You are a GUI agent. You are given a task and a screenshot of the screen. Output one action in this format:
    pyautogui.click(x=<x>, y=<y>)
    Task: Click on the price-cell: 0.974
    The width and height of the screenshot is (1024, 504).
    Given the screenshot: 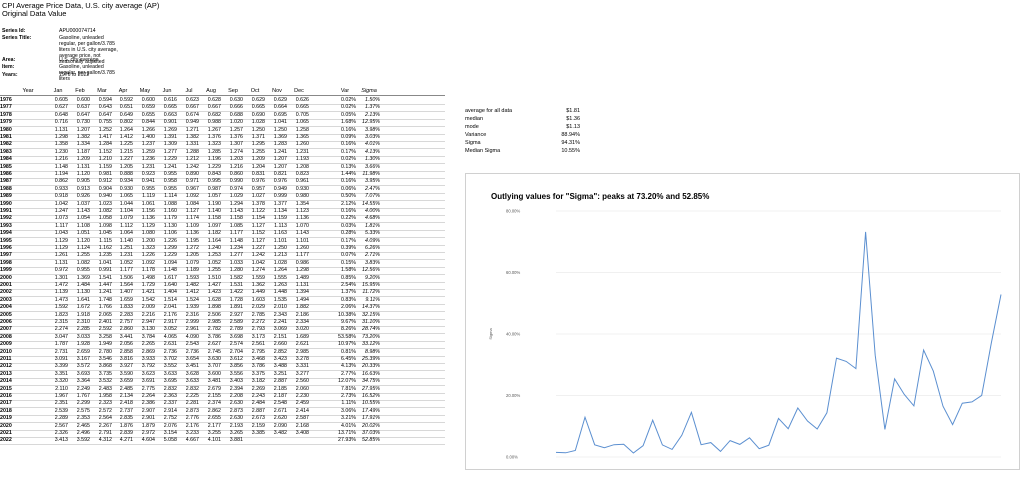 What is the action you would take?
    pyautogui.click(x=236, y=188)
    